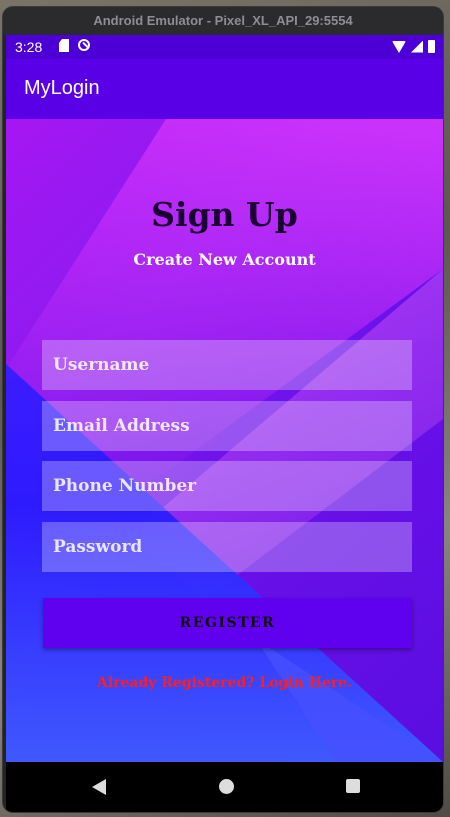 This screenshot has height=817, width=450. What do you see at coordinates (62, 88) in the screenshot?
I see `app-title: MyLogin` at bounding box center [62, 88].